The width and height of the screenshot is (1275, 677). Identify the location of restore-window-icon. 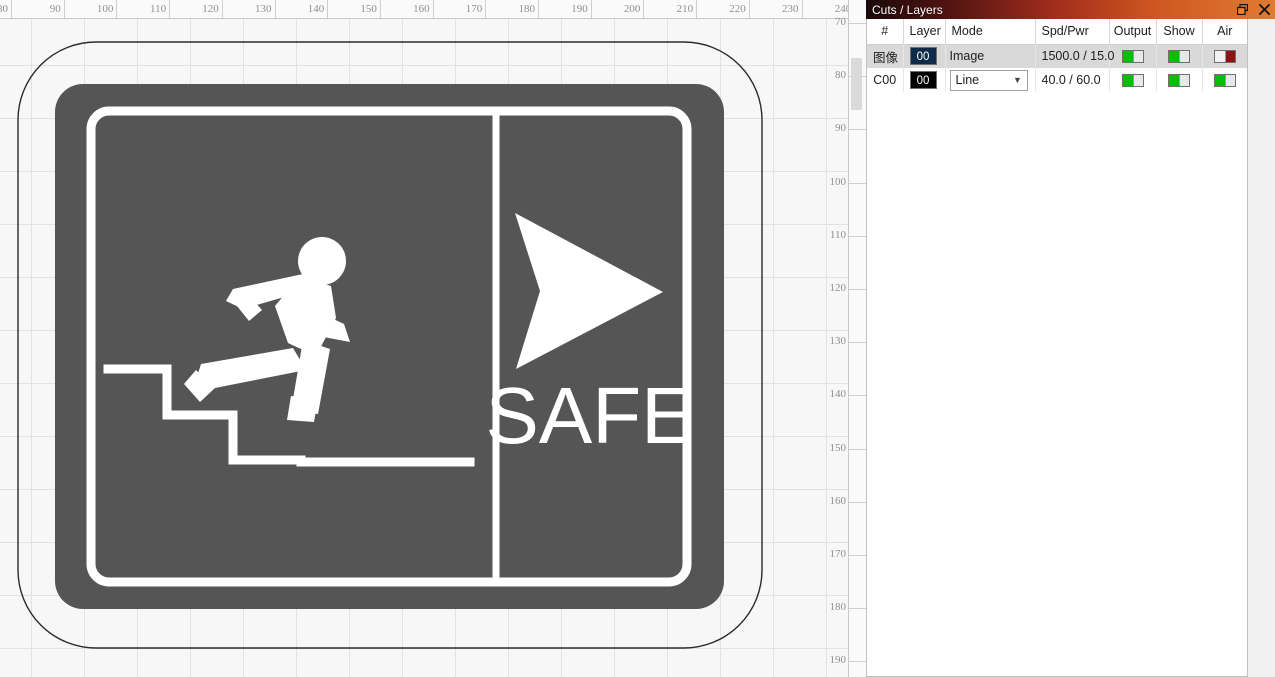
(1242, 9).